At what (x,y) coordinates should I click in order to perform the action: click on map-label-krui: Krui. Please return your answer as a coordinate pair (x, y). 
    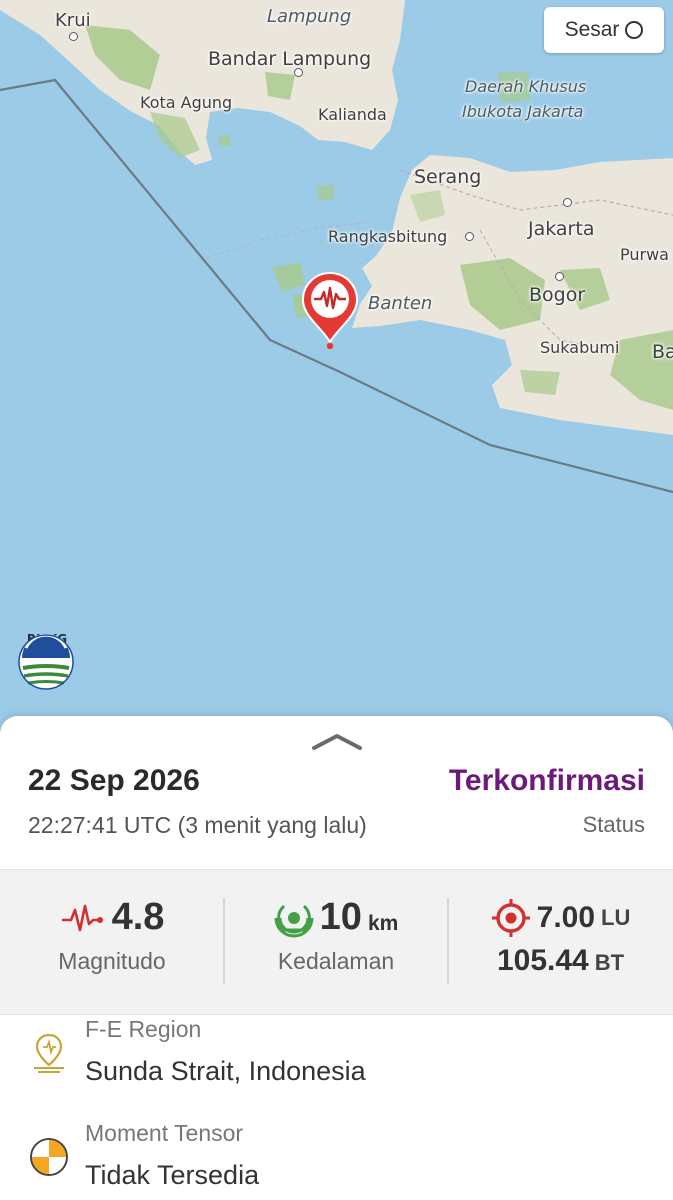
    Looking at the image, I should click on (73, 20).